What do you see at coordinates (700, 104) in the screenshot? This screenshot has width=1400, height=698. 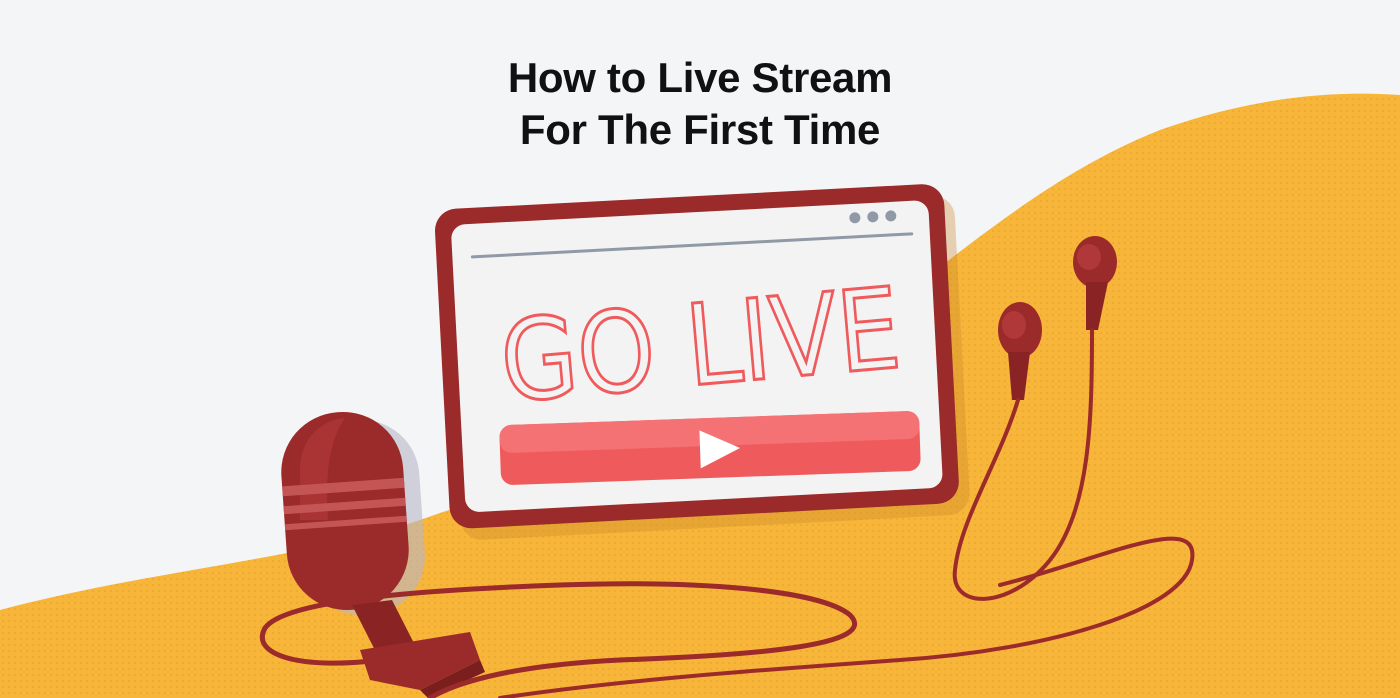 I see `page-title: How to Live Stream For The First Time` at bounding box center [700, 104].